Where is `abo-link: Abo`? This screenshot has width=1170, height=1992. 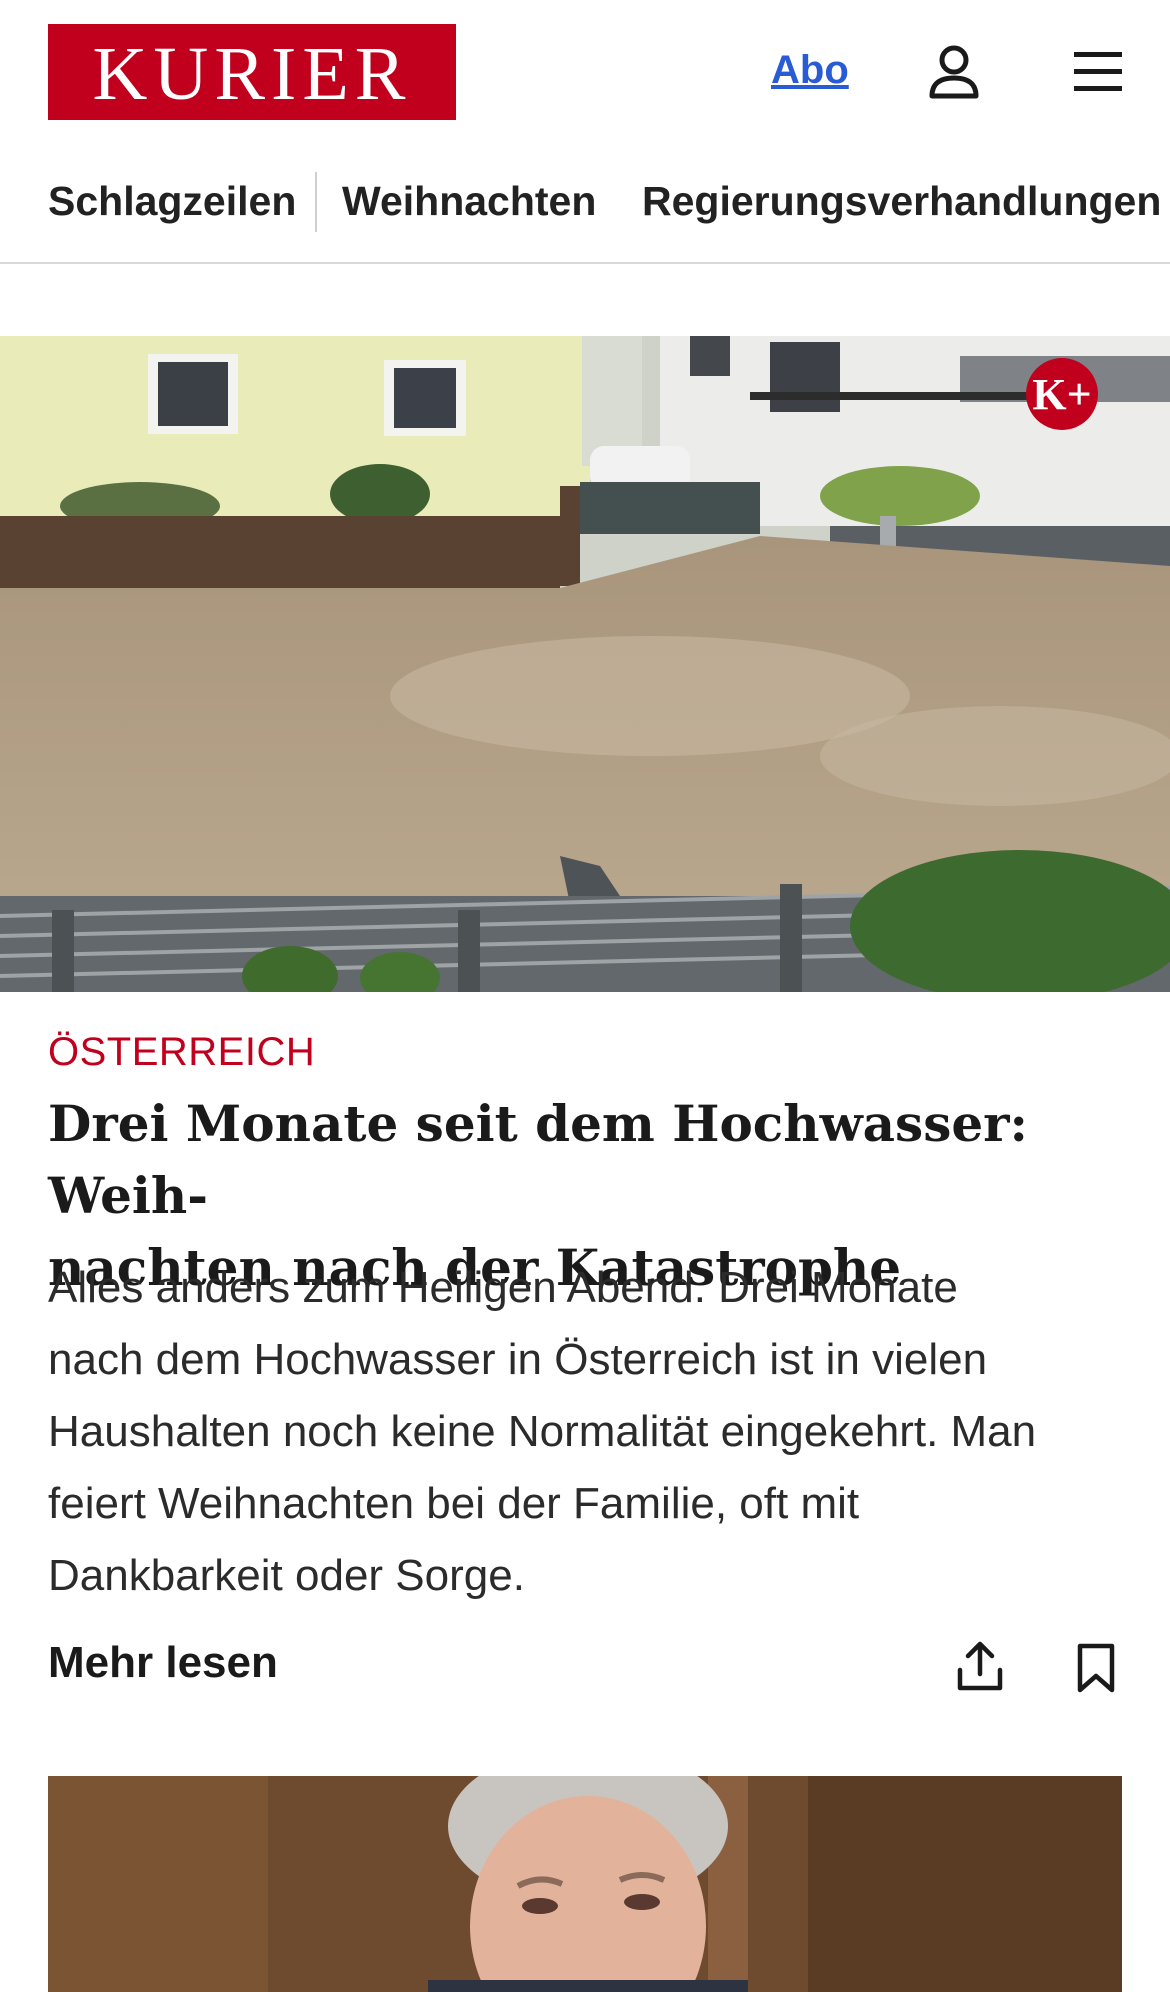
abo-link: Abo is located at coordinates (810, 70).